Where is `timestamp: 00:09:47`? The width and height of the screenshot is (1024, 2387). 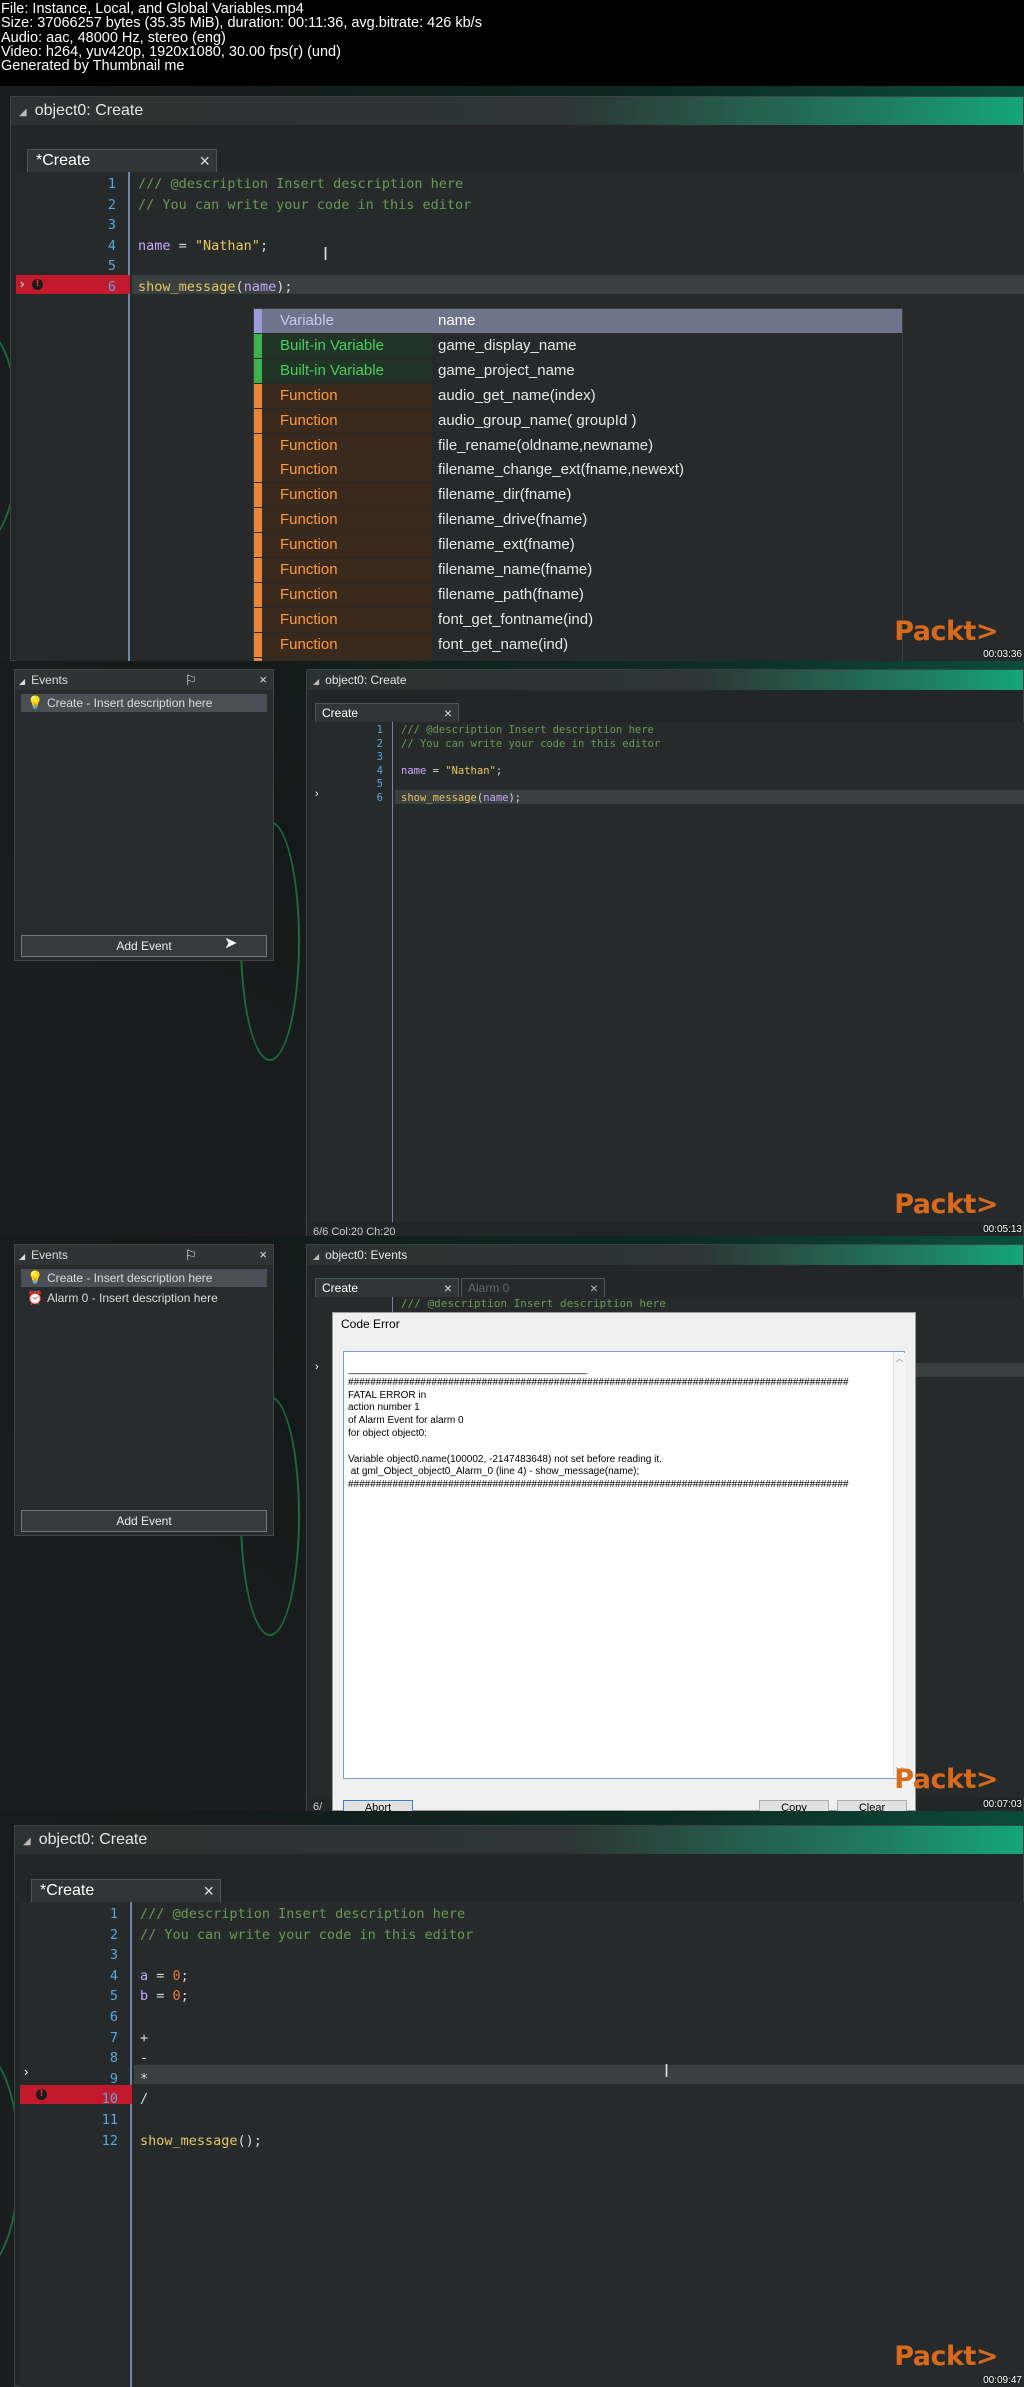
timestamp: 00:09:47 is located at coordinates (1002, 2380).